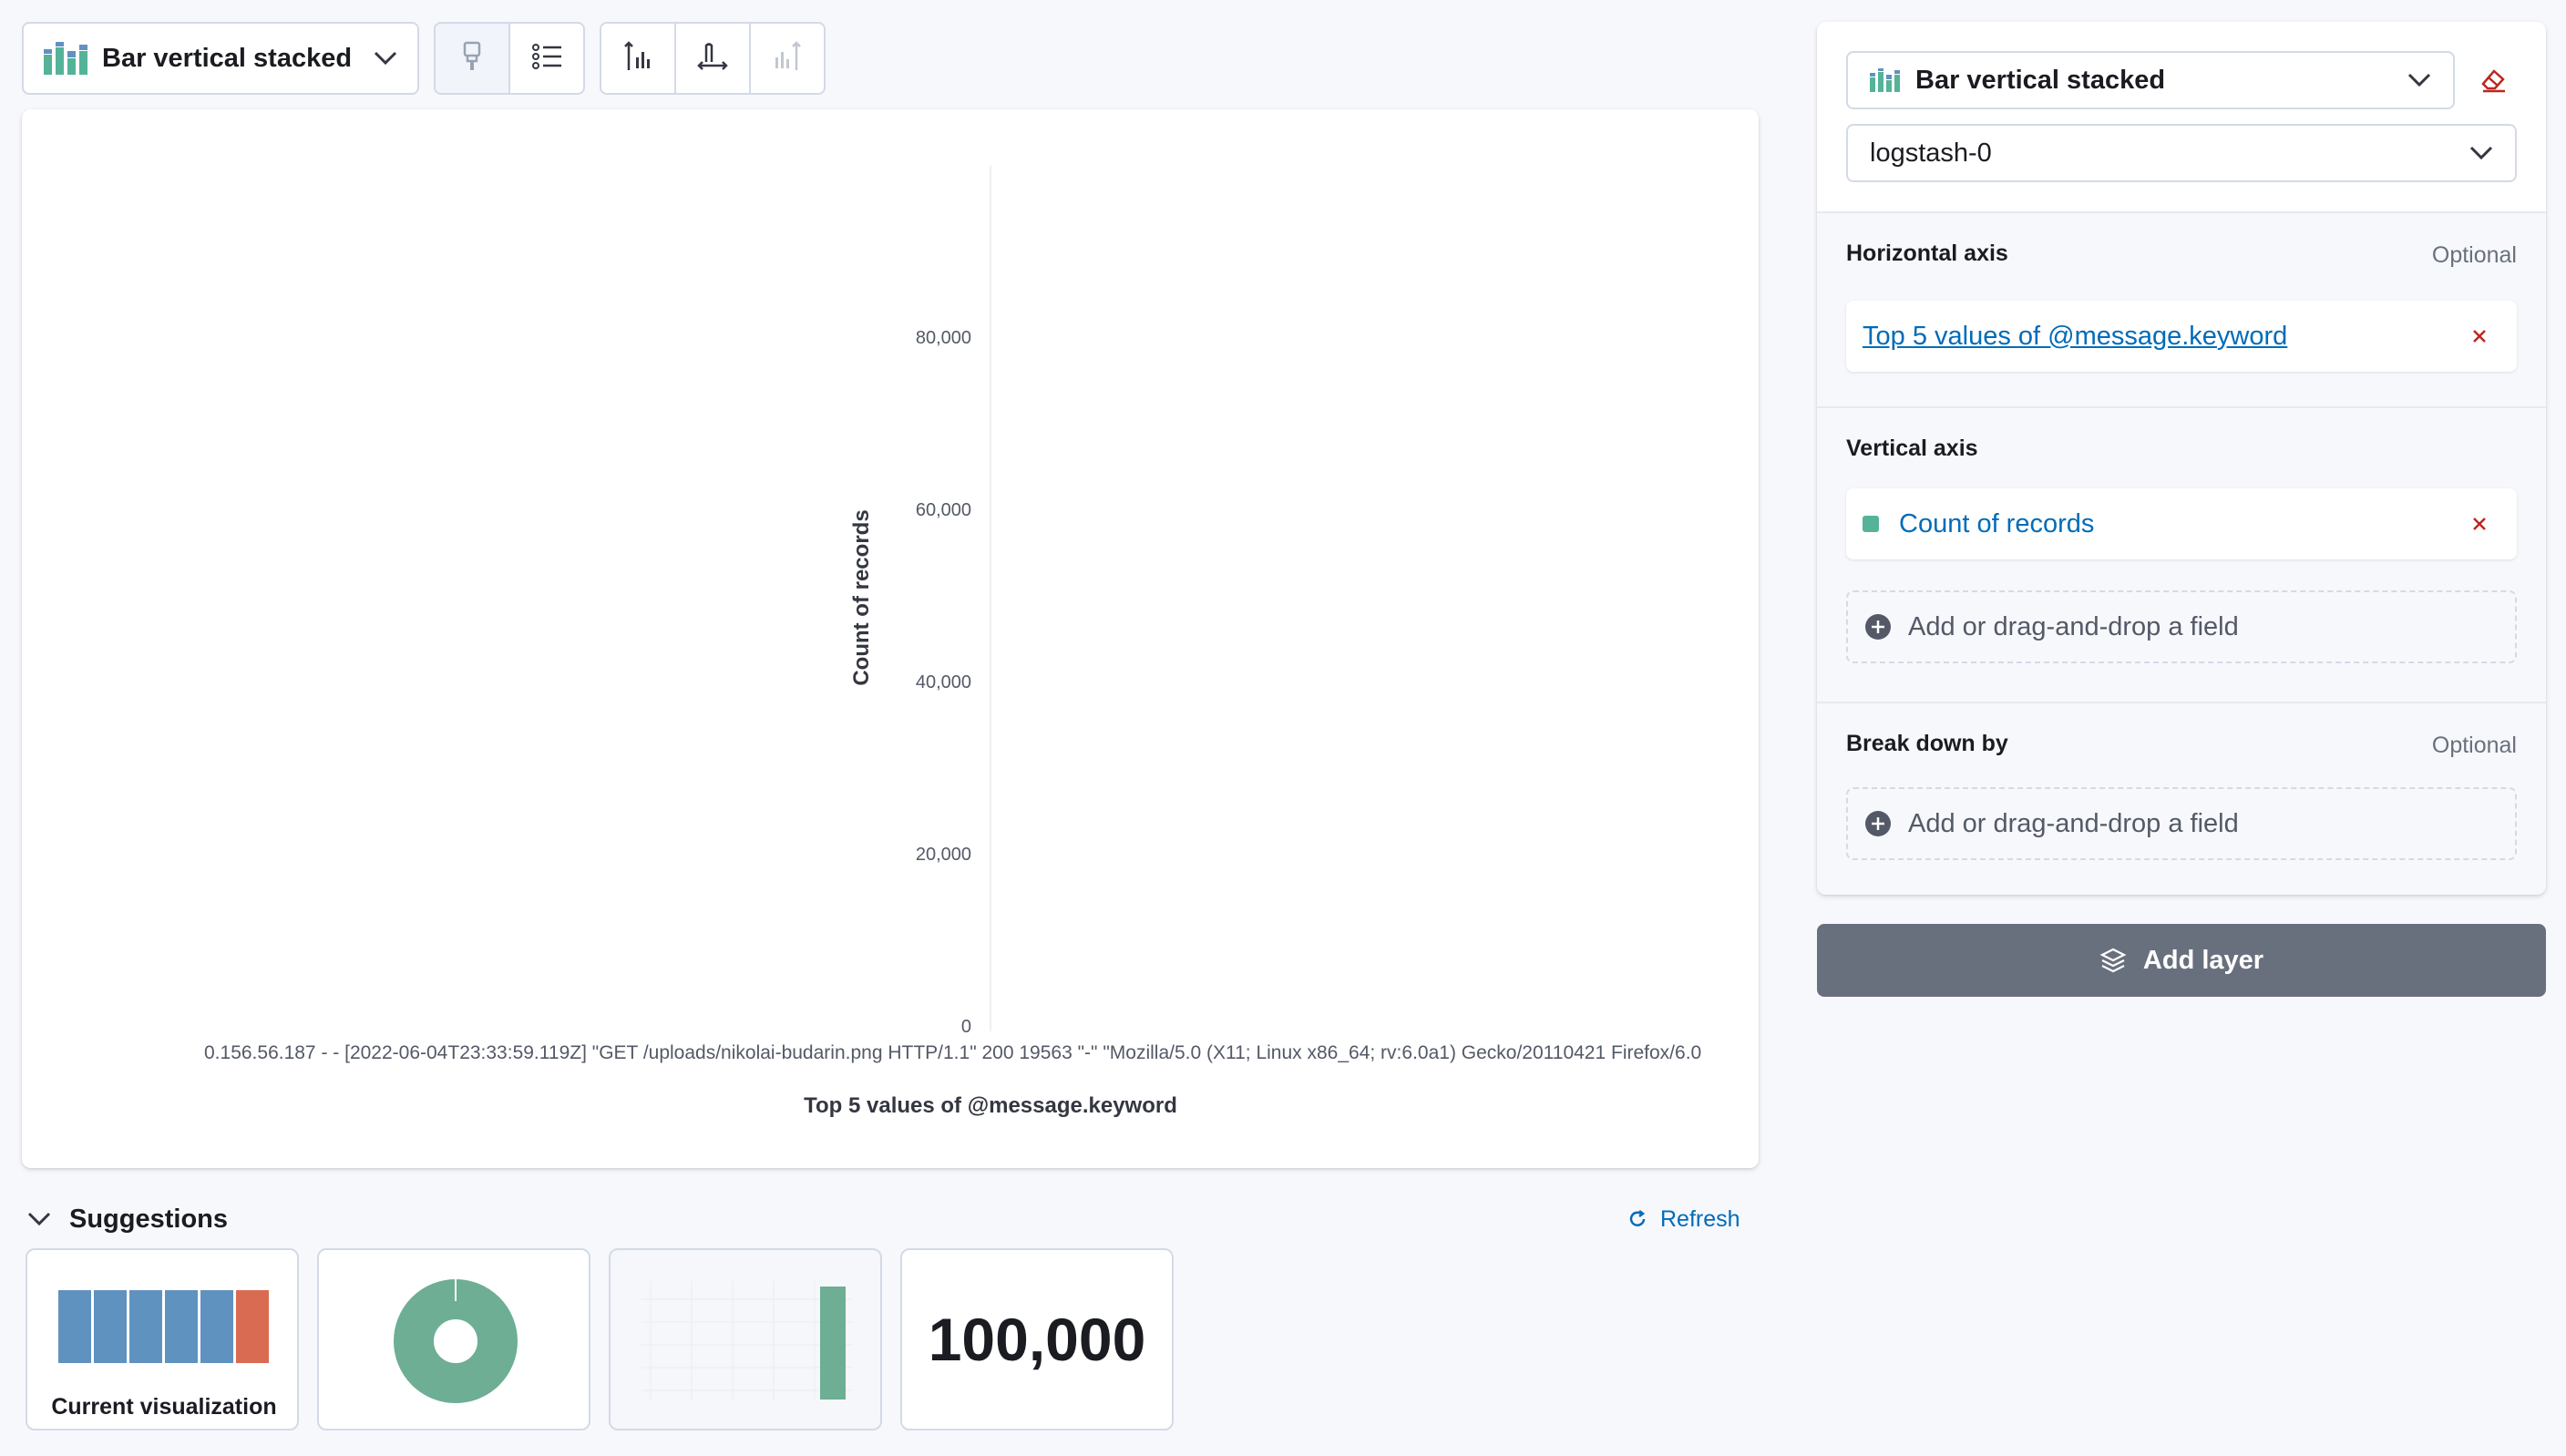 Image resolution: width=2566 pixels, height=1456 pixels. I want to click on suggestions-toggle: Suggestions, so click(128, 1219).